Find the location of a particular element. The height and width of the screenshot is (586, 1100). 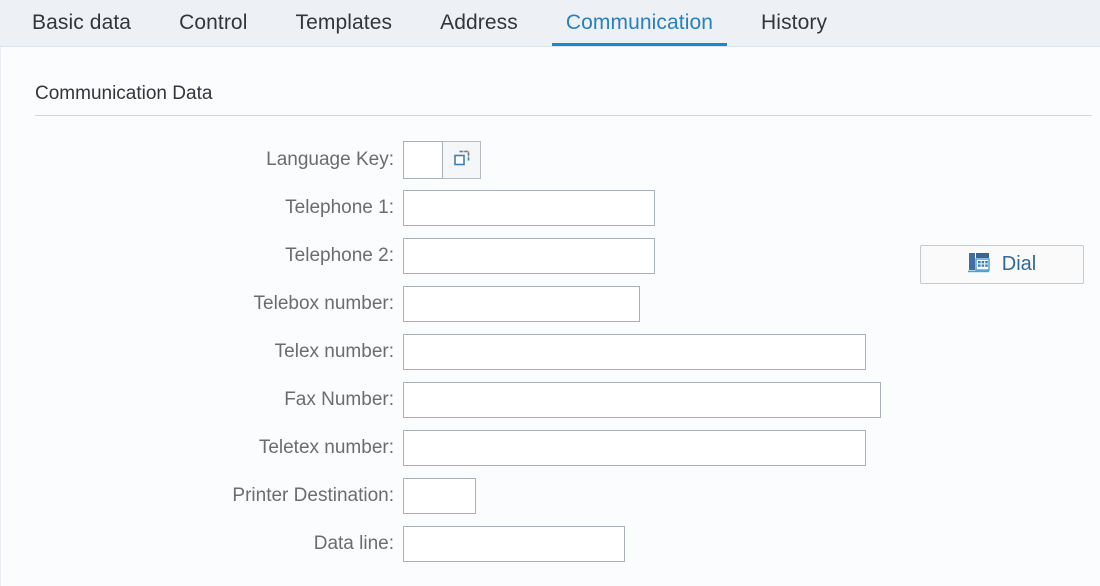

dial-button-slot: Dial is located at coordinates (1002, 264).